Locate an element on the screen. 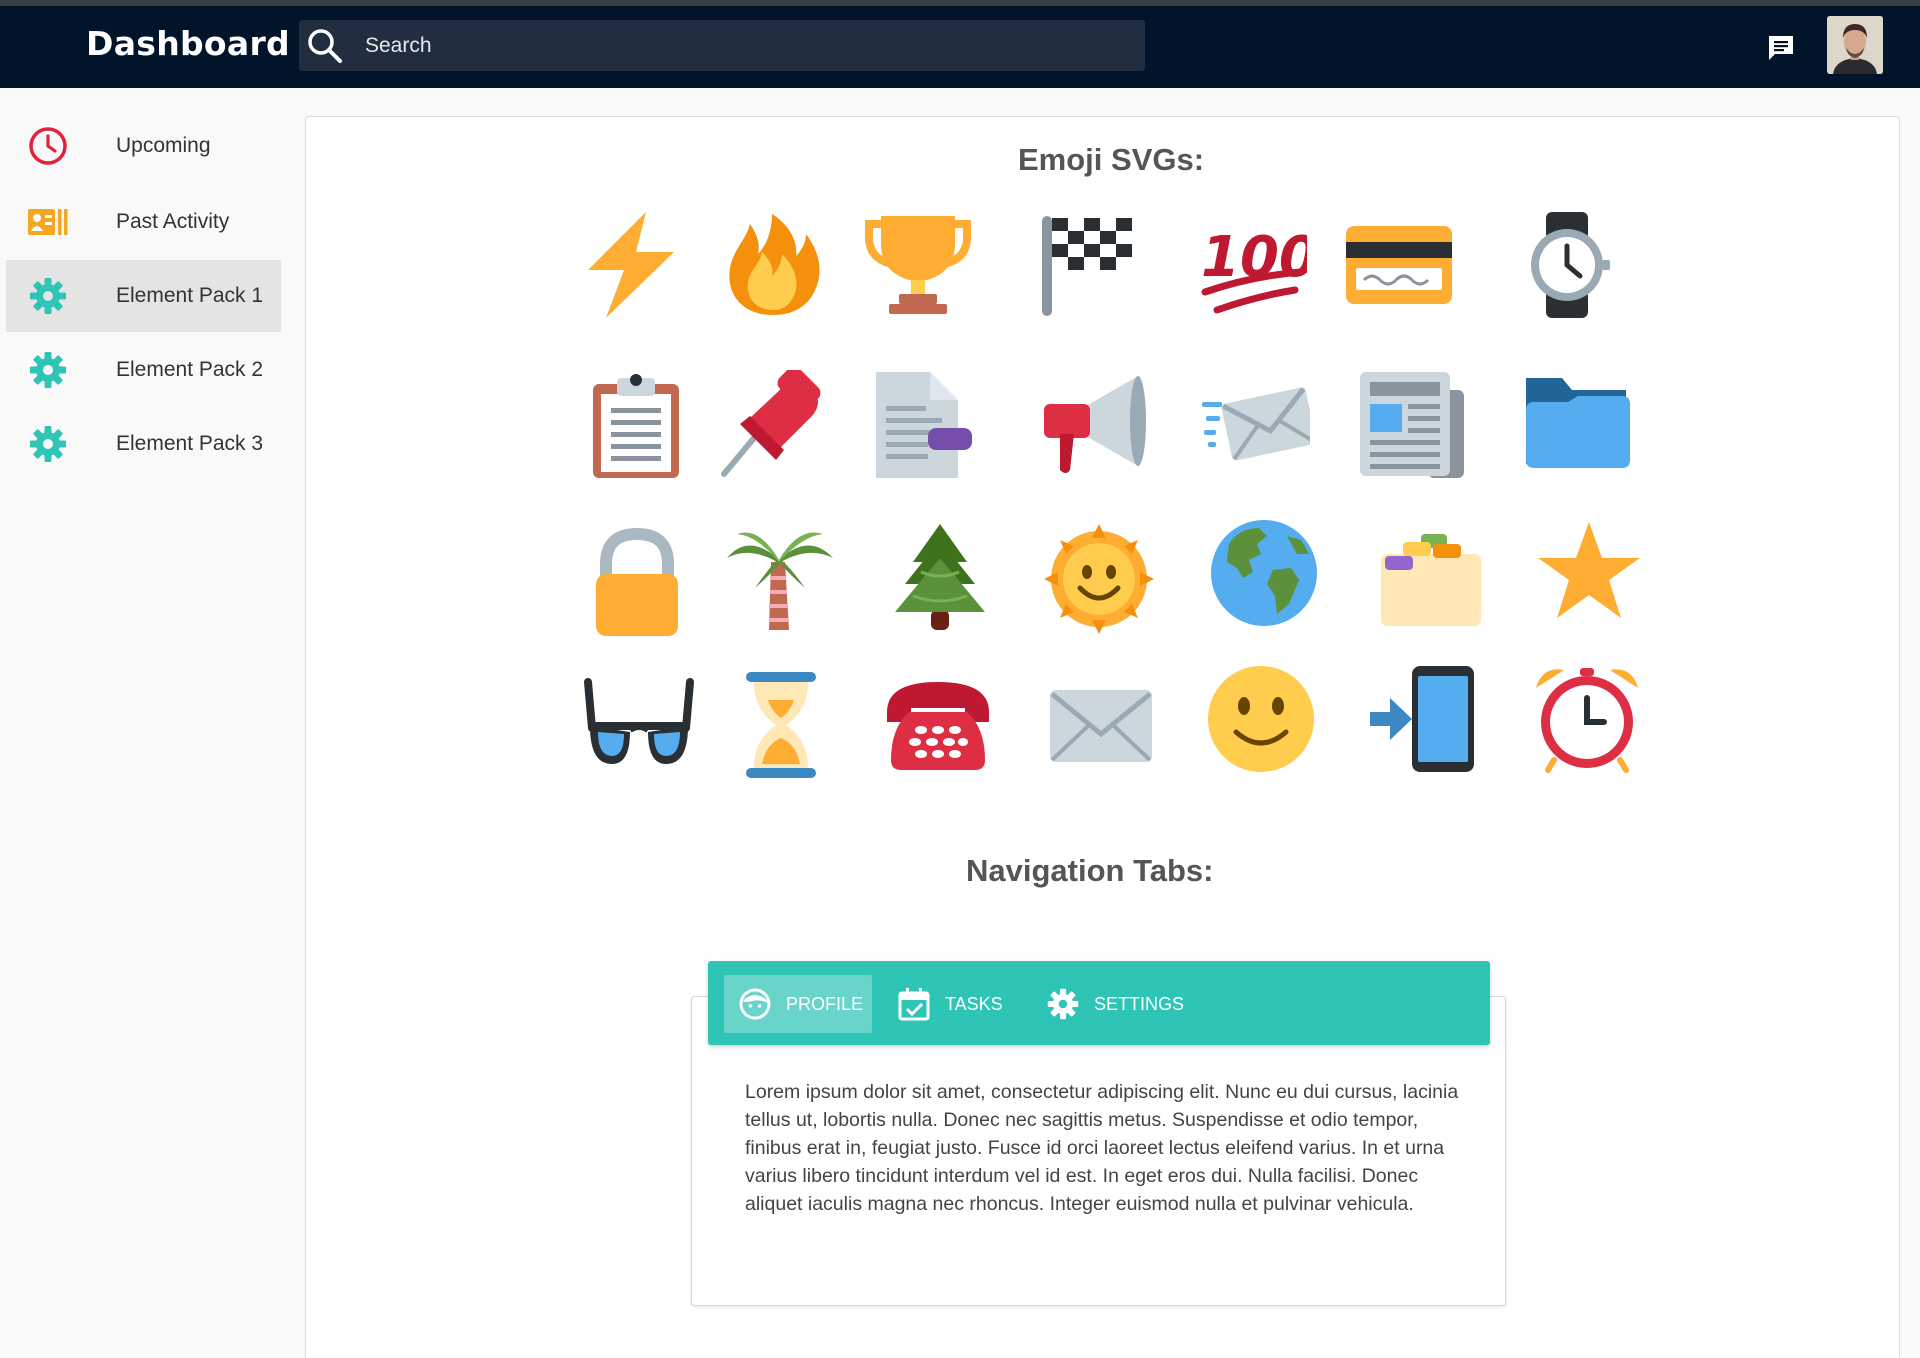  hourglass-icon is located at coordinates (781, 725).